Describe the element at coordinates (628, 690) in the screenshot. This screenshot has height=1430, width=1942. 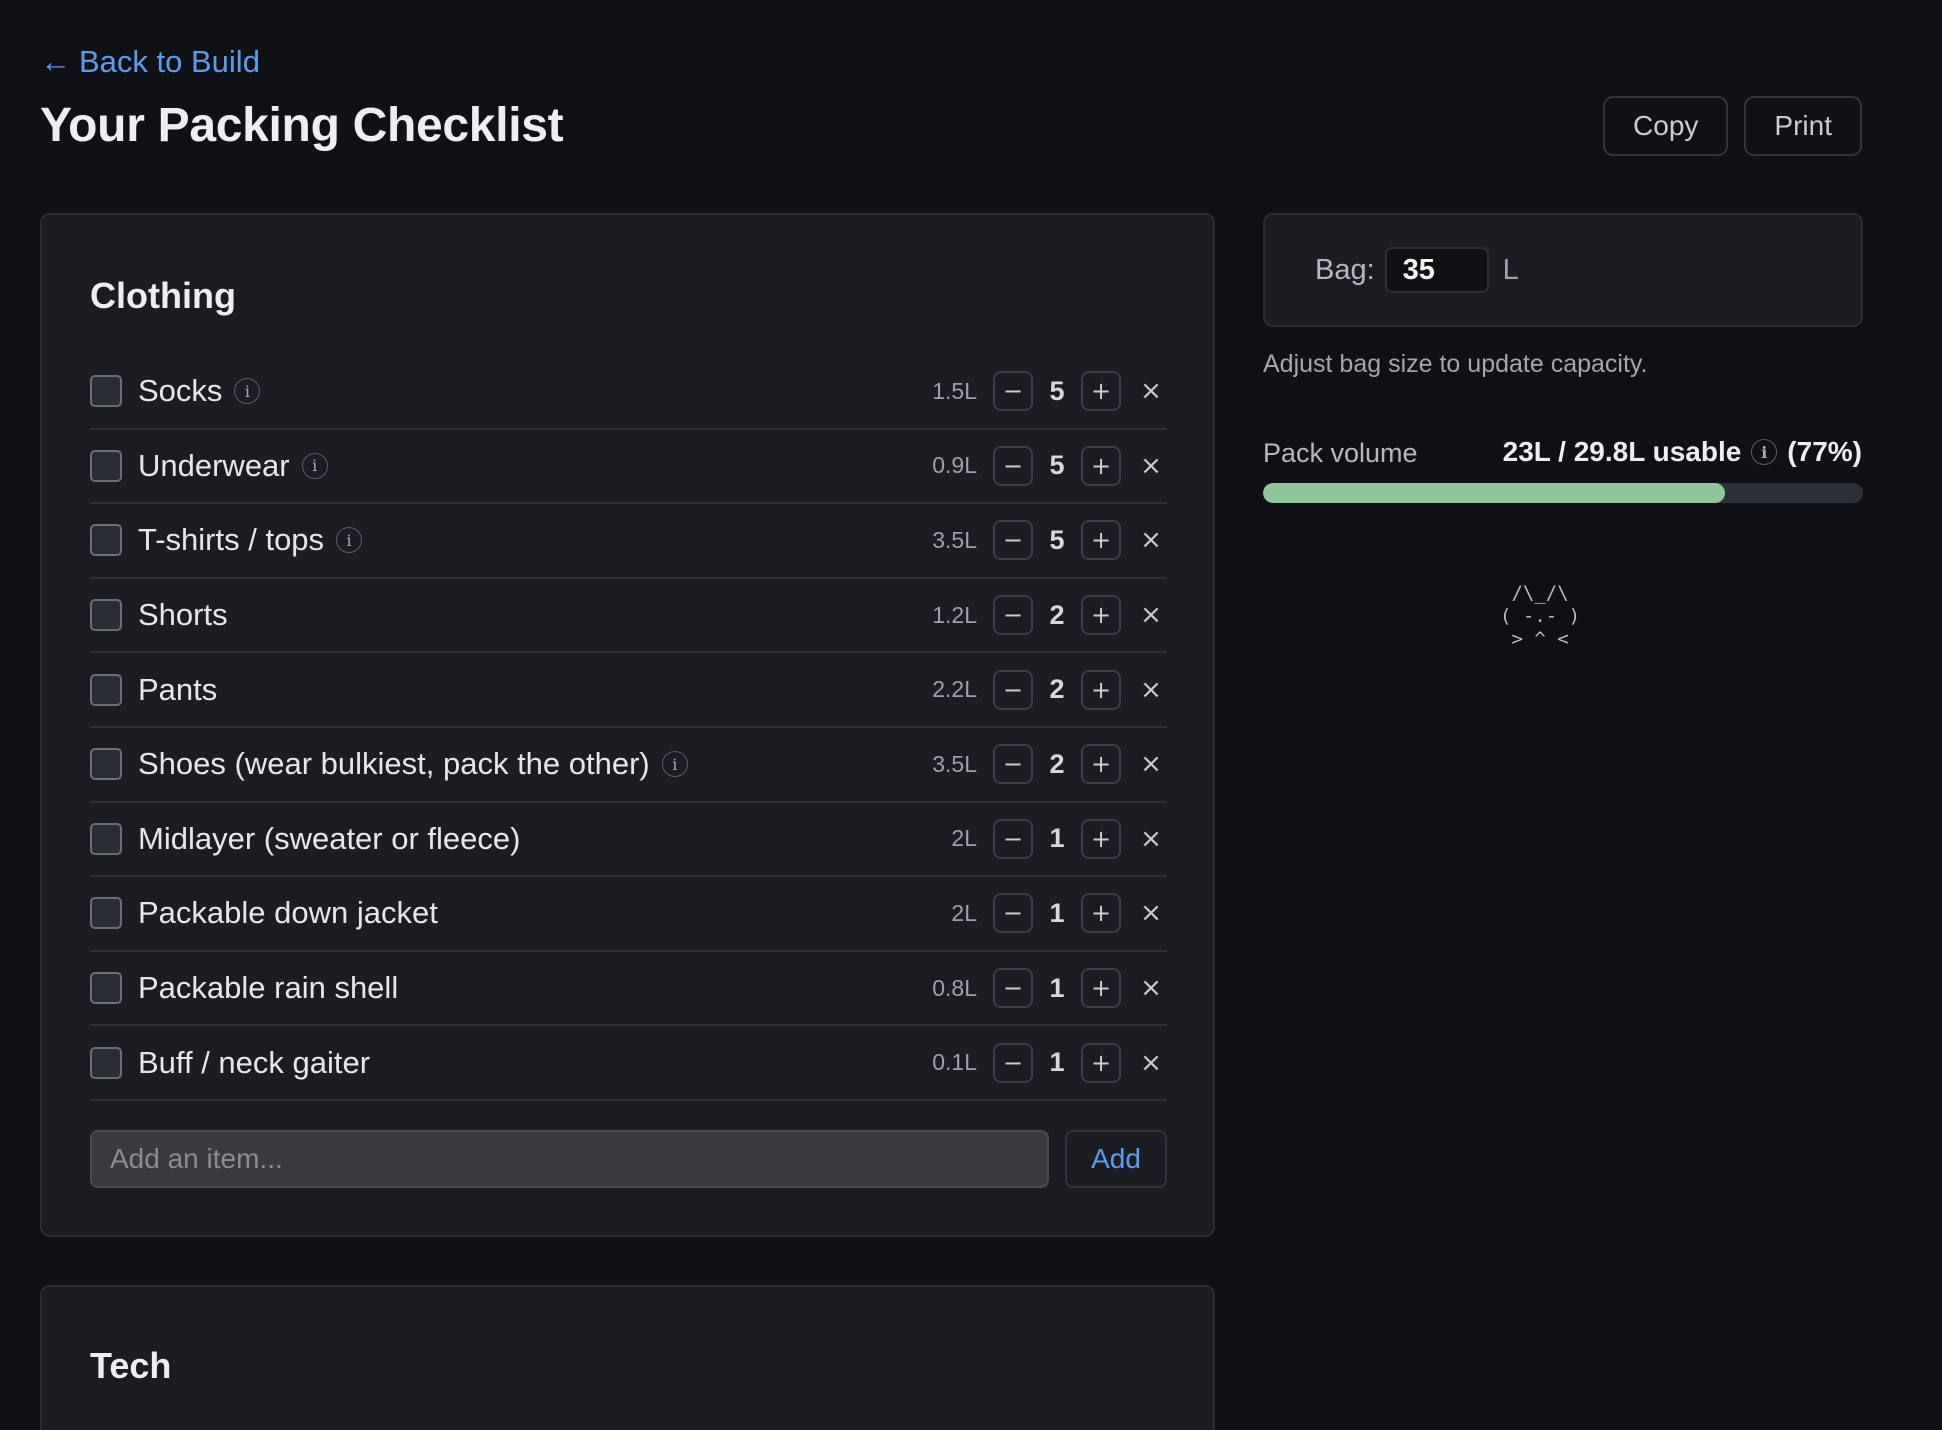
I see `list-item: Pants 2.2L −2 + ×` at that location.